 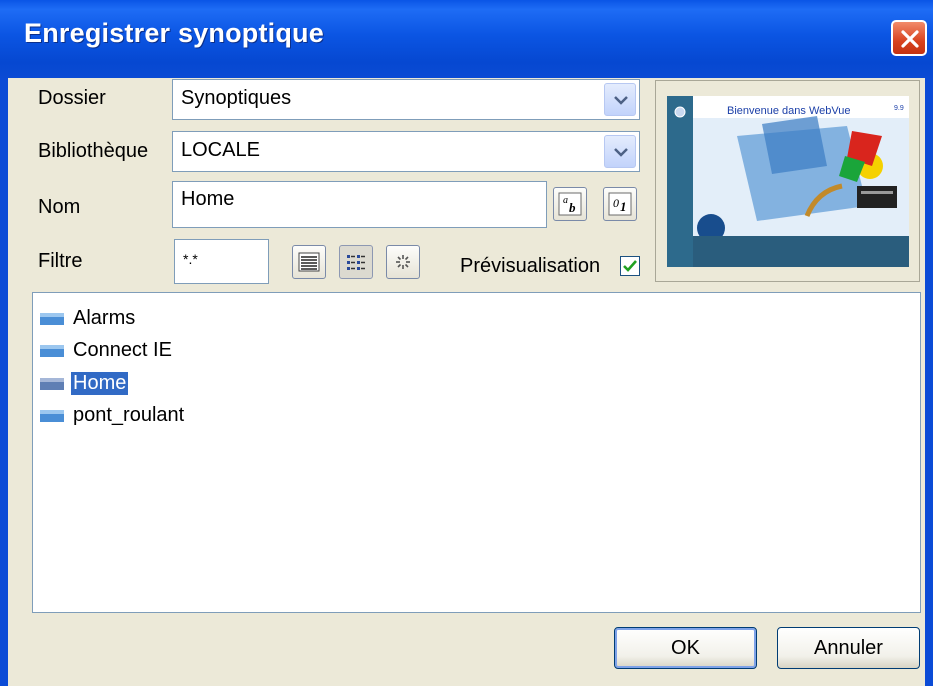 What do you see at coordinates (406, 151) in the screenshot?
I see `bibliotheque-select: LOCALE` at bounding box center [406, 151].